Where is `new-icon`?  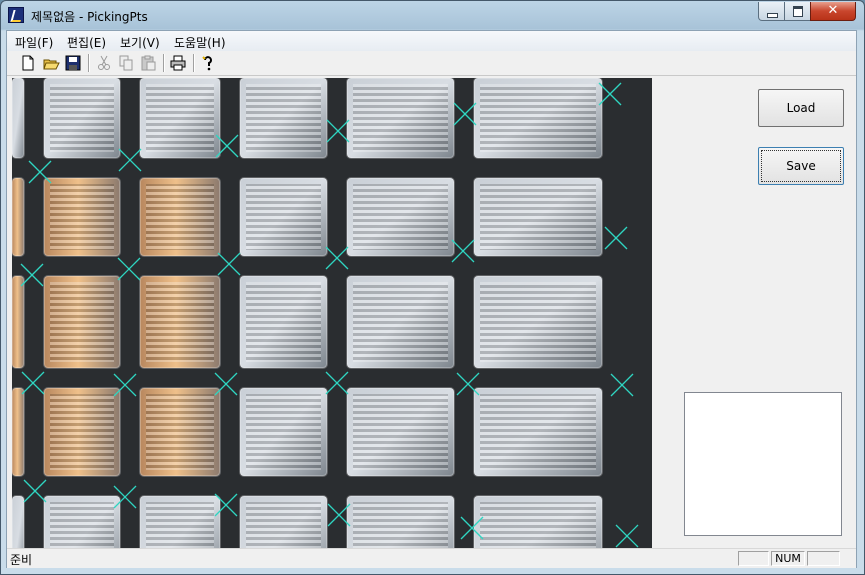 new-icon is located at coordinates (28, 63).